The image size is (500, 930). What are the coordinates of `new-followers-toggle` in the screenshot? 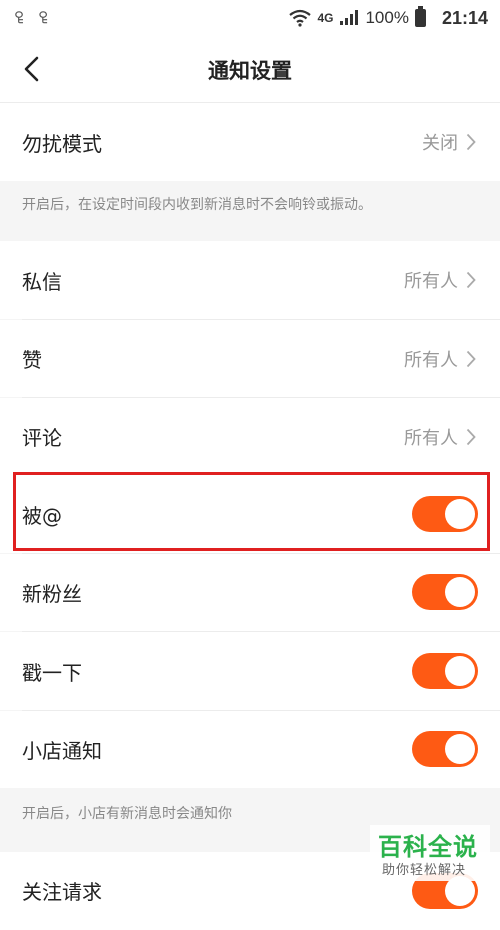 It's located at (445, 592).